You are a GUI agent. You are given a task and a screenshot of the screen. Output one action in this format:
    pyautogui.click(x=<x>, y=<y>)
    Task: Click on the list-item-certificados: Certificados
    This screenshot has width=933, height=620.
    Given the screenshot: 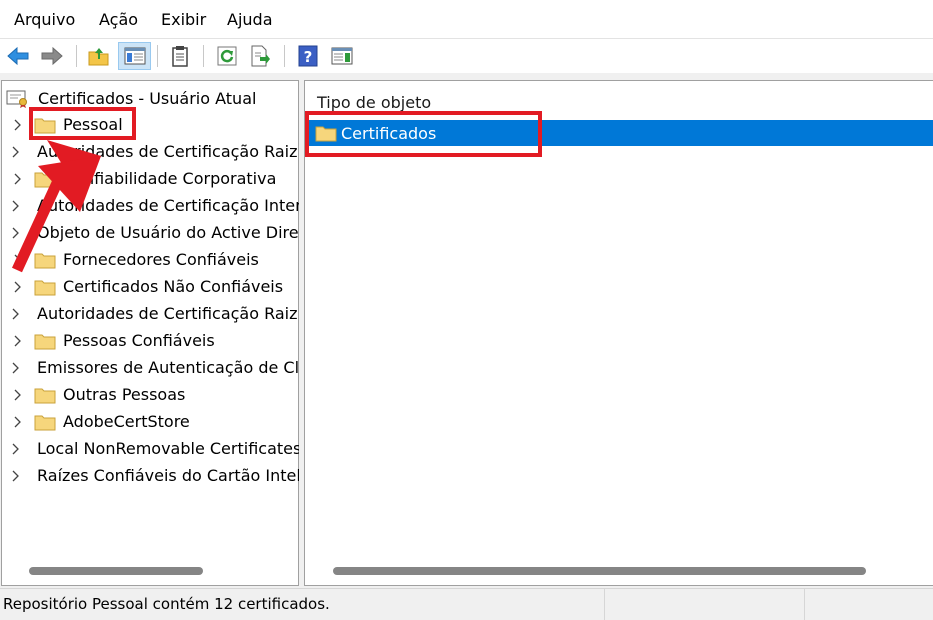 What is the action you would take?
    pyautogui.click(x=621, y=133)
    